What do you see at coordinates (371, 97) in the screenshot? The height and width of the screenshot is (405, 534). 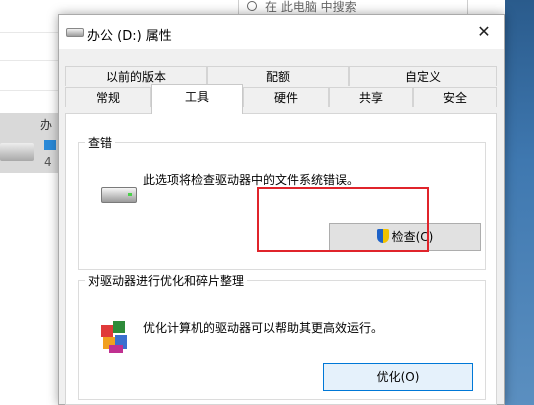 I see `tab-sharing: 共享` at bounding box center [371, 97].